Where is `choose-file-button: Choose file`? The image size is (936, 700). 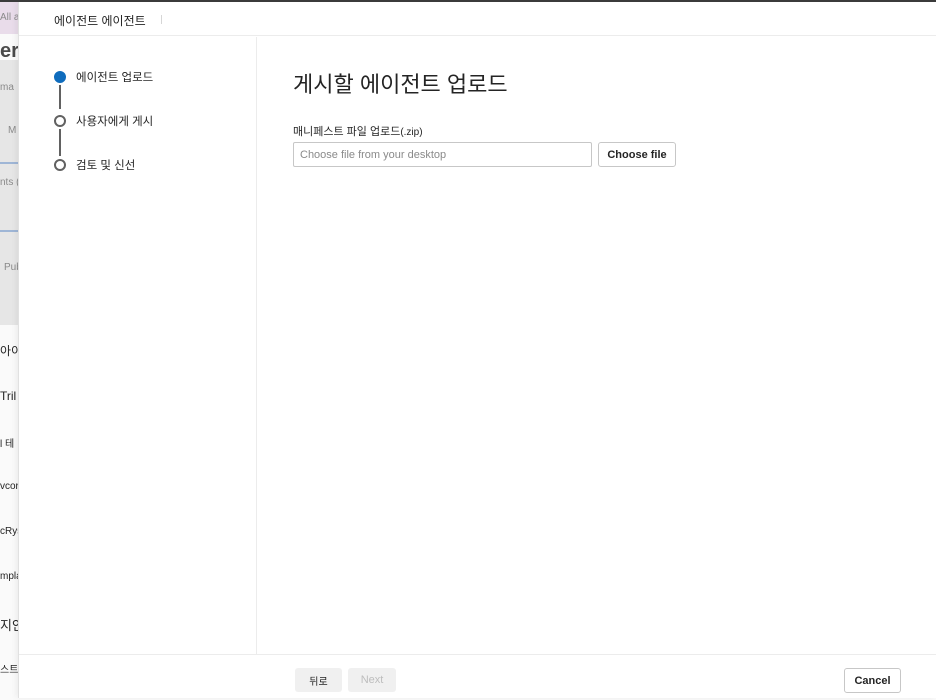 choose-file-button: Choose file is located at coordinates (637, 154).